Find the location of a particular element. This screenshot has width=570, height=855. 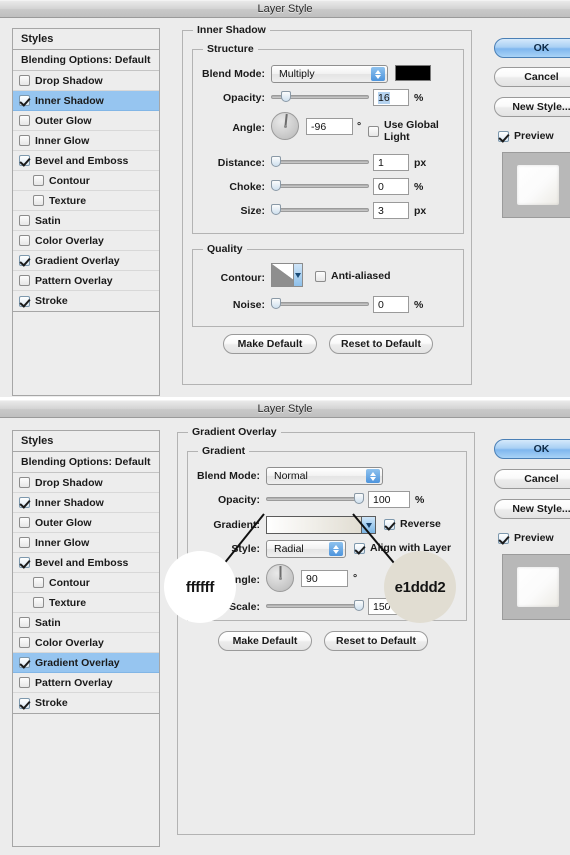

annotation-callout-ffffff-label: ffffff is located at coordinates (200, 587).